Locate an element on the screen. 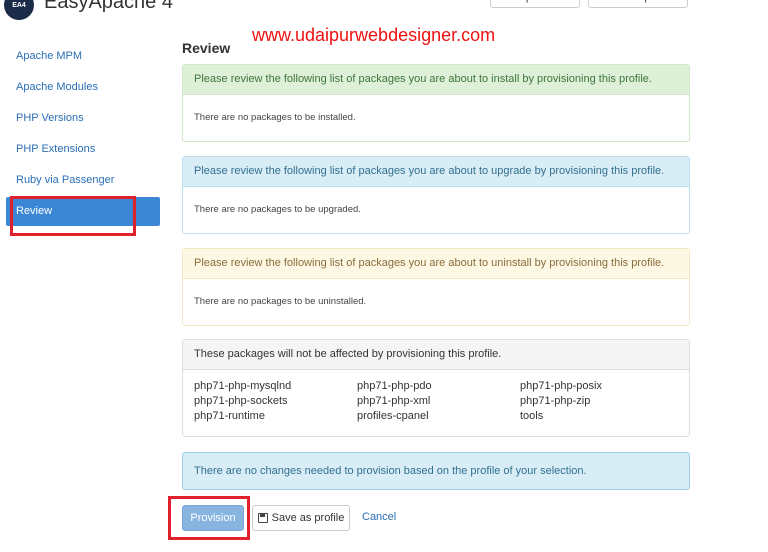 The height and width of the screenshot is (552, 768). provision-highlight-box is located at coordinates (209, 518).